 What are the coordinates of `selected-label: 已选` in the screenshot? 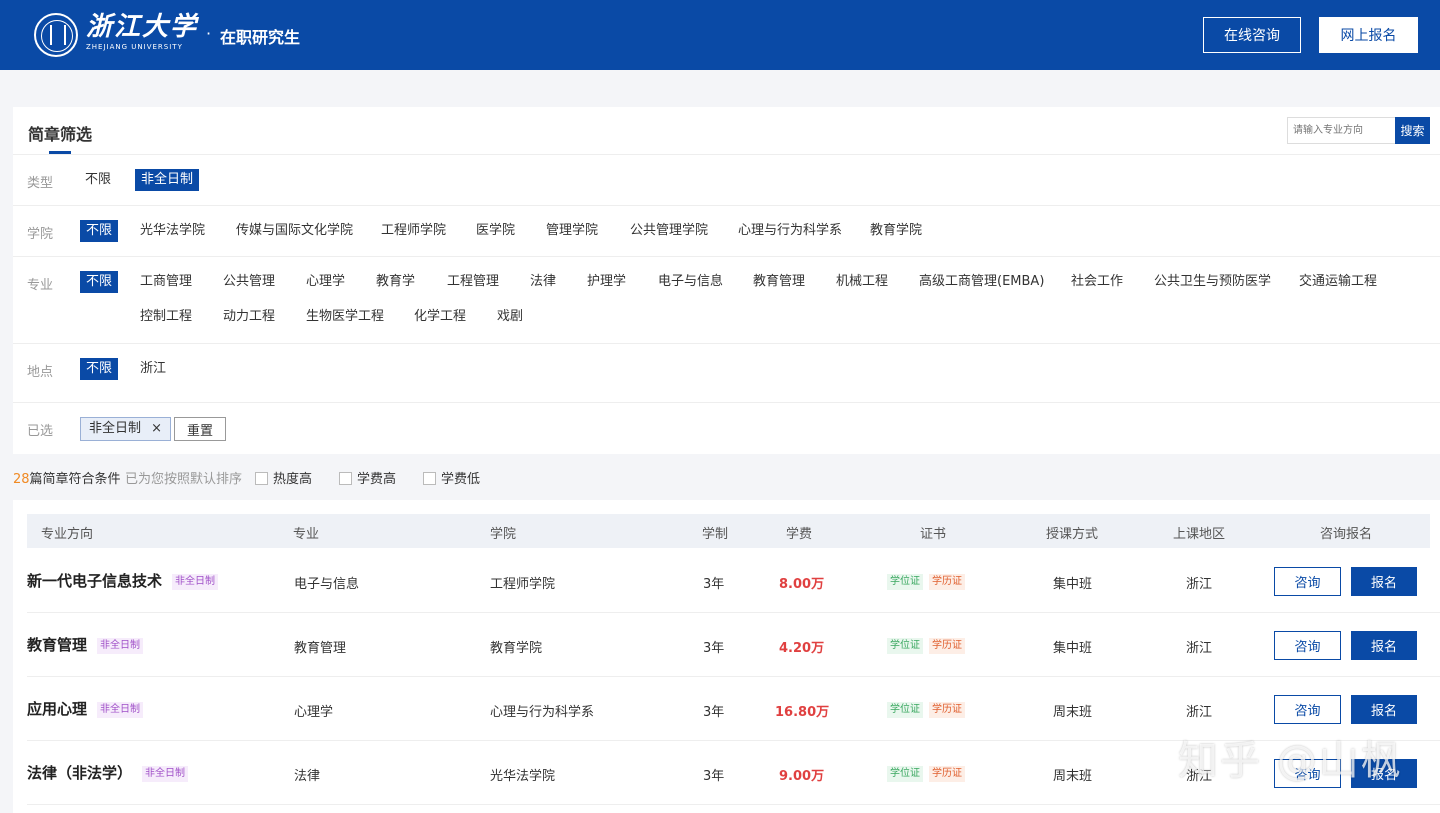 It's located at (40, 431).